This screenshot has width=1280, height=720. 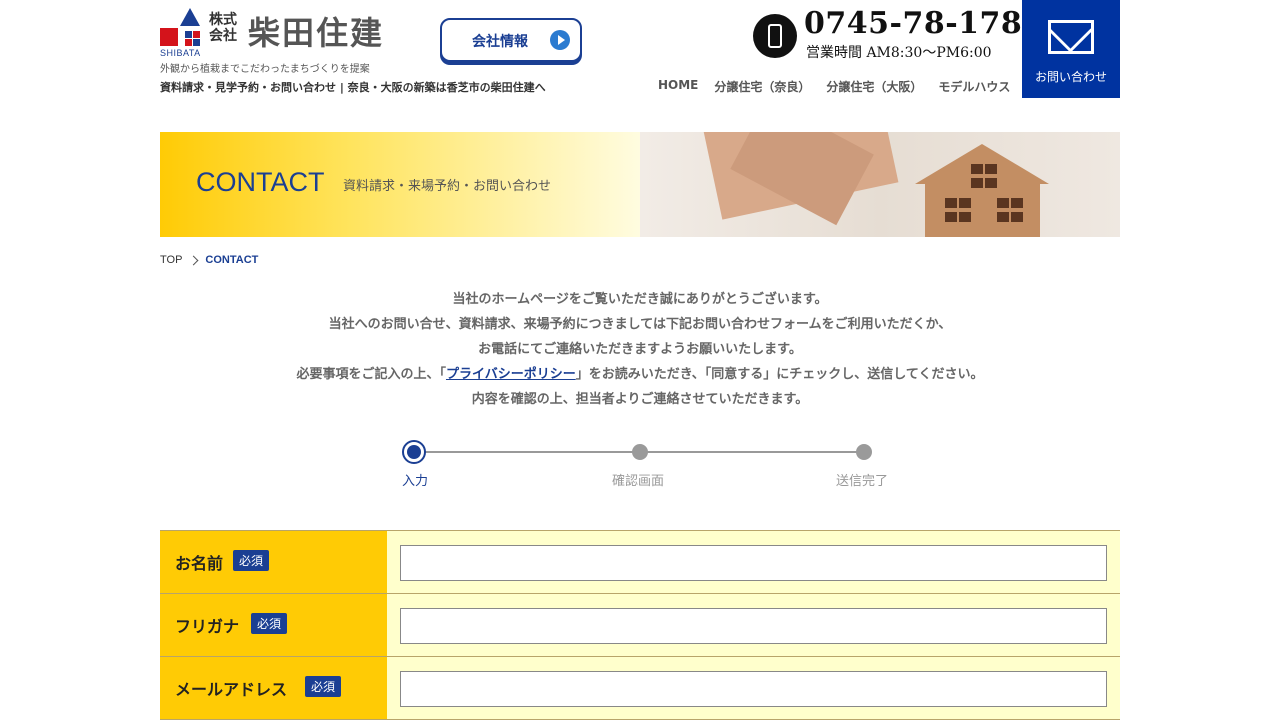 What do you see at coordinates (874, 86) in the screenshot?
I see `nav-item-osaka: 分譲住宅（大阪）` at bounding box center [874, 86].